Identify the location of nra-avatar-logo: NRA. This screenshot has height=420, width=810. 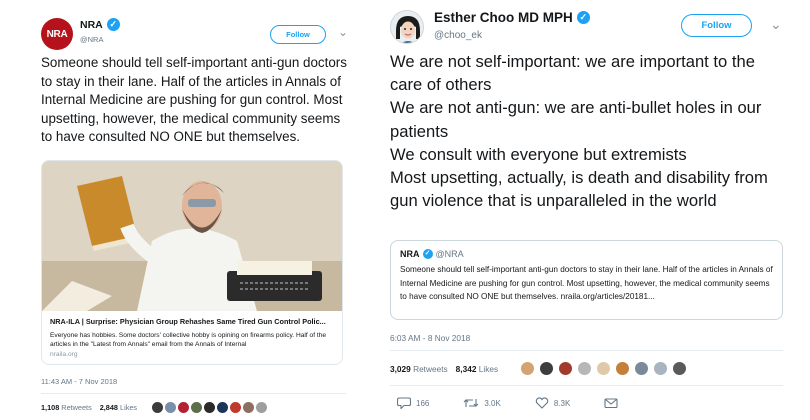
(57, 34).